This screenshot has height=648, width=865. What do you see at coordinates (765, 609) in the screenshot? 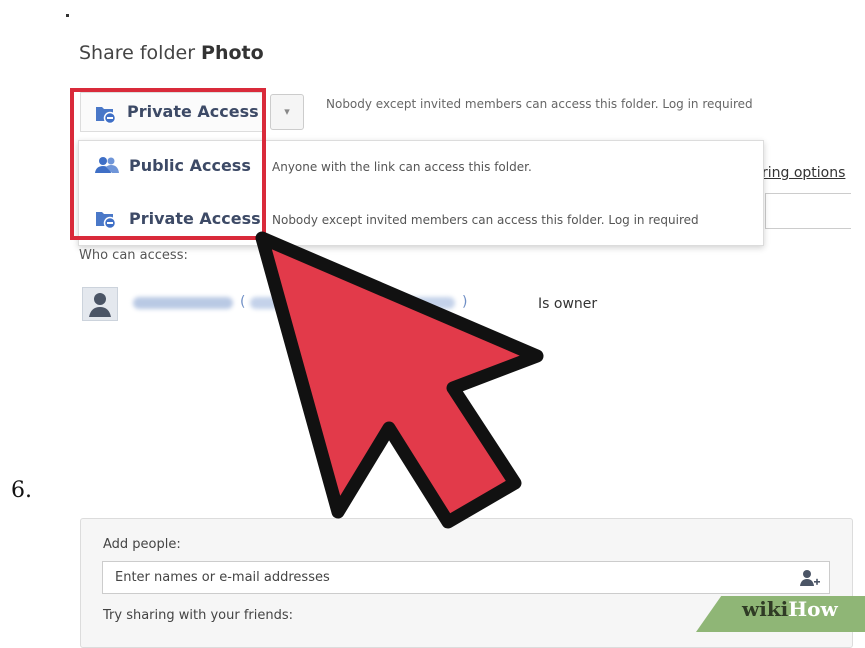
I see `watermark-wiki: wiki` at bounding box center [765, 609].